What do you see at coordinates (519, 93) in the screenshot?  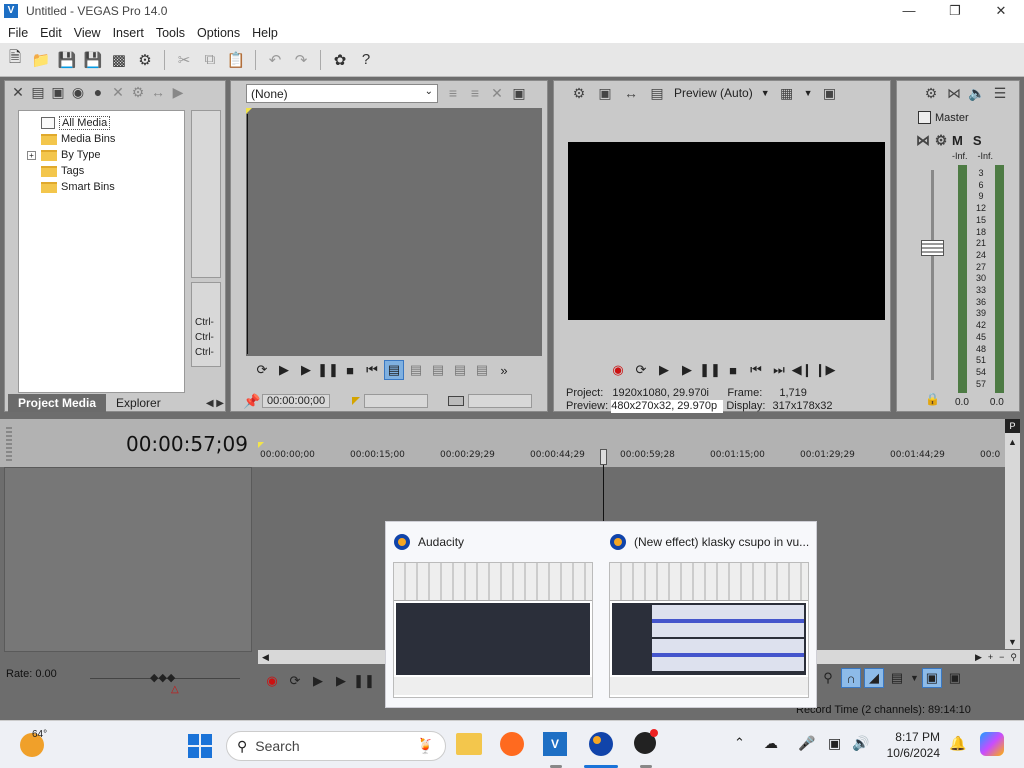 I see `copy-frame-icon: ▣` at bounding box center [519, 93].